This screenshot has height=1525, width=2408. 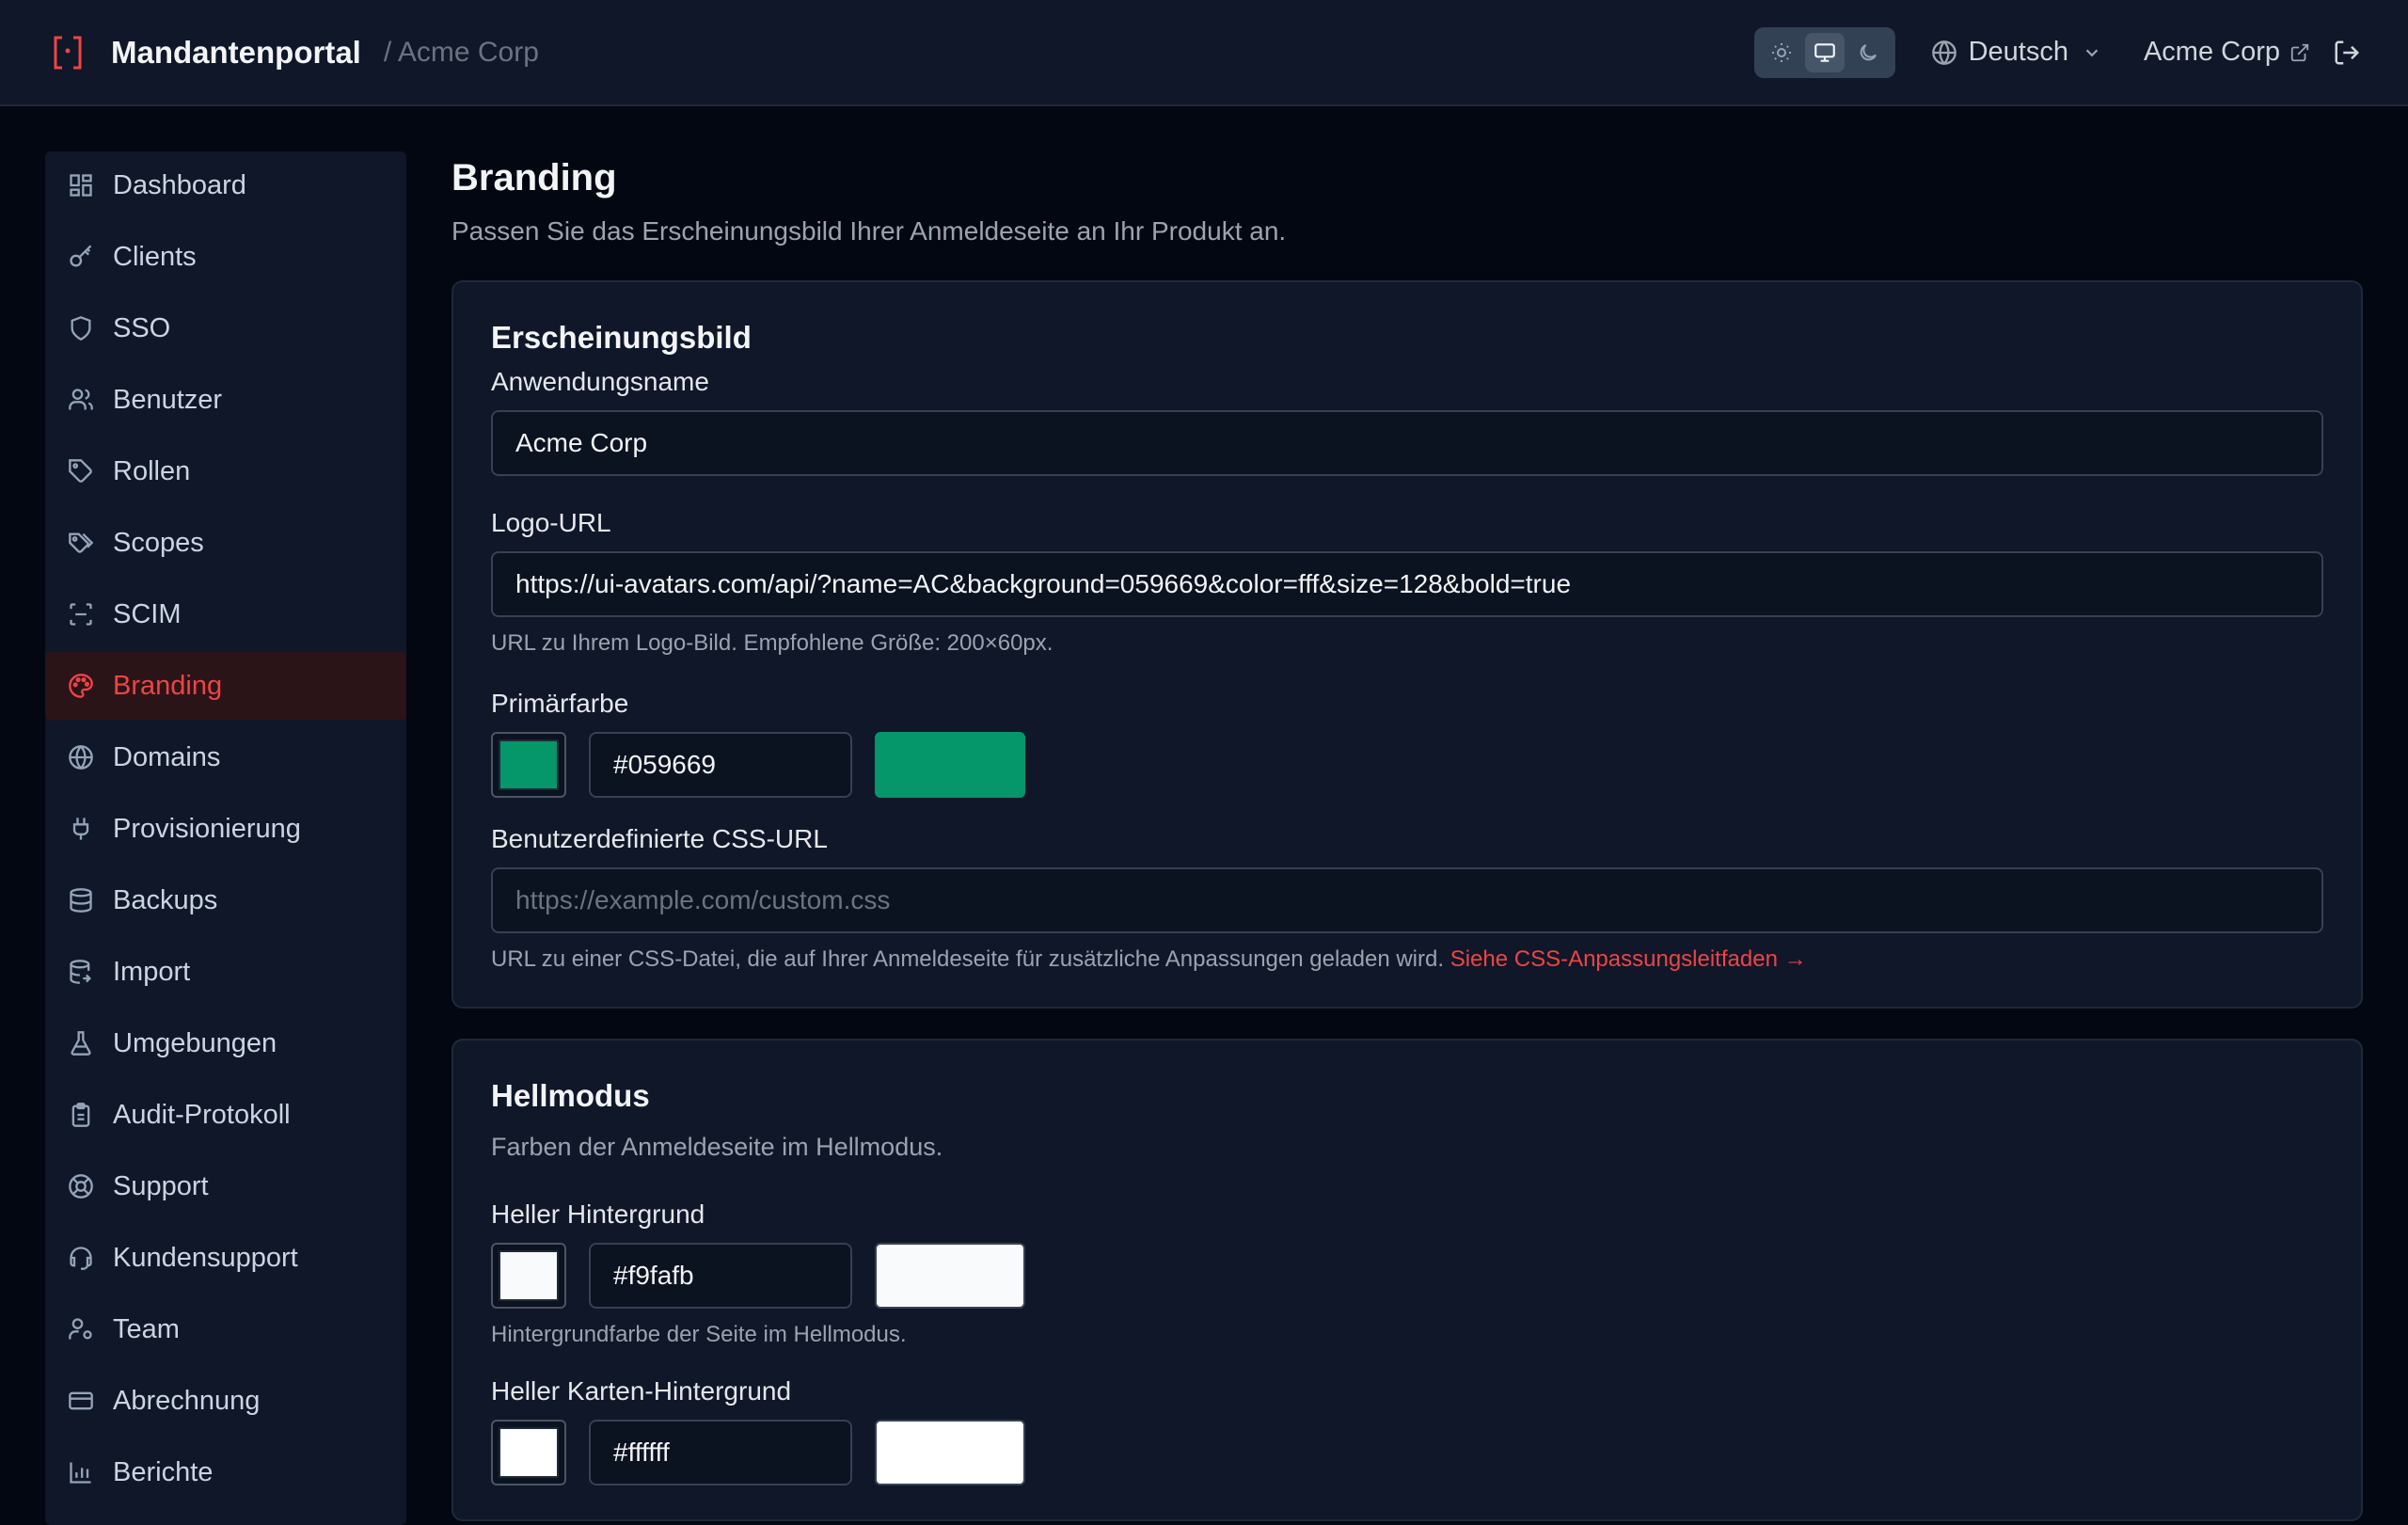 I want to click on sidebar-item-label: Berichte, so click(x=164, y=1471).